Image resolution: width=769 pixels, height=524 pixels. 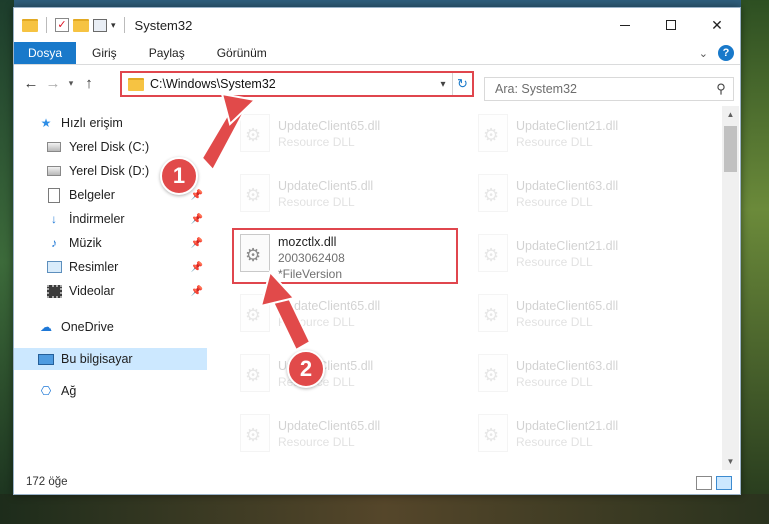 I want to click on nav-item-pictures: Resimler 📌, so click(x=110, y=267).